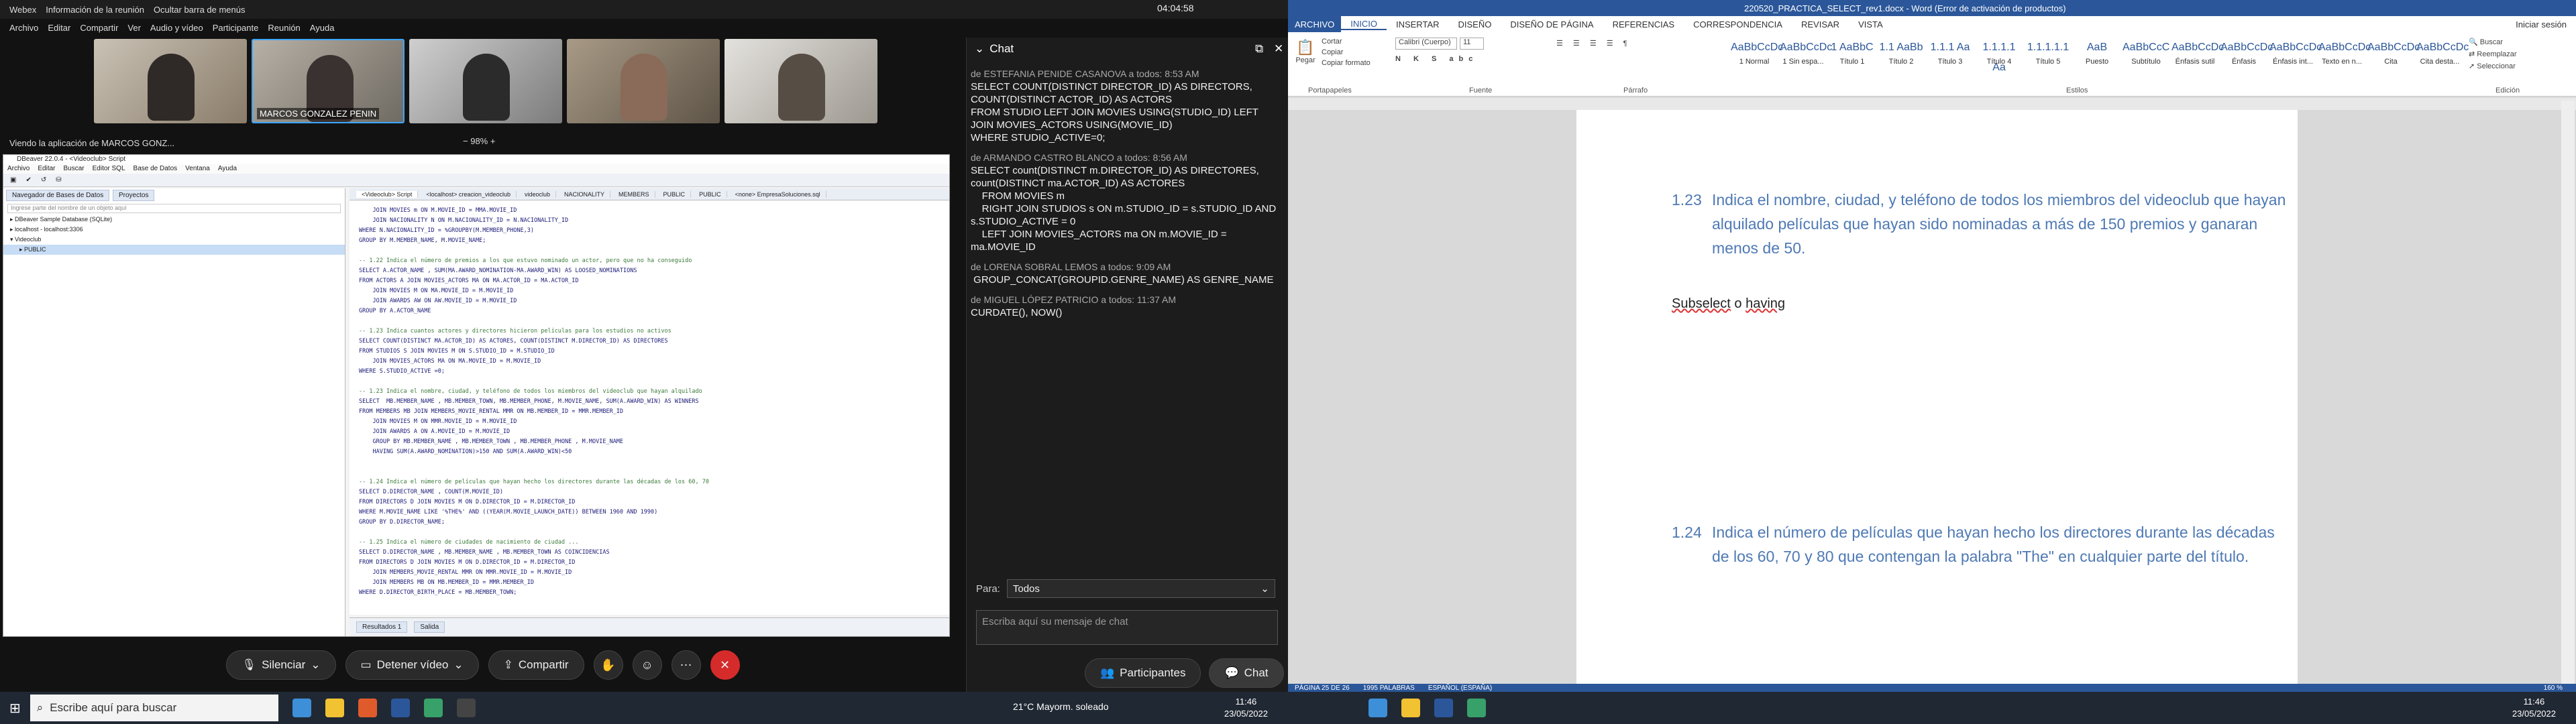  I want to click on editor-tab: <none> EmpresaSoluciones.sql, so click(778, 194).